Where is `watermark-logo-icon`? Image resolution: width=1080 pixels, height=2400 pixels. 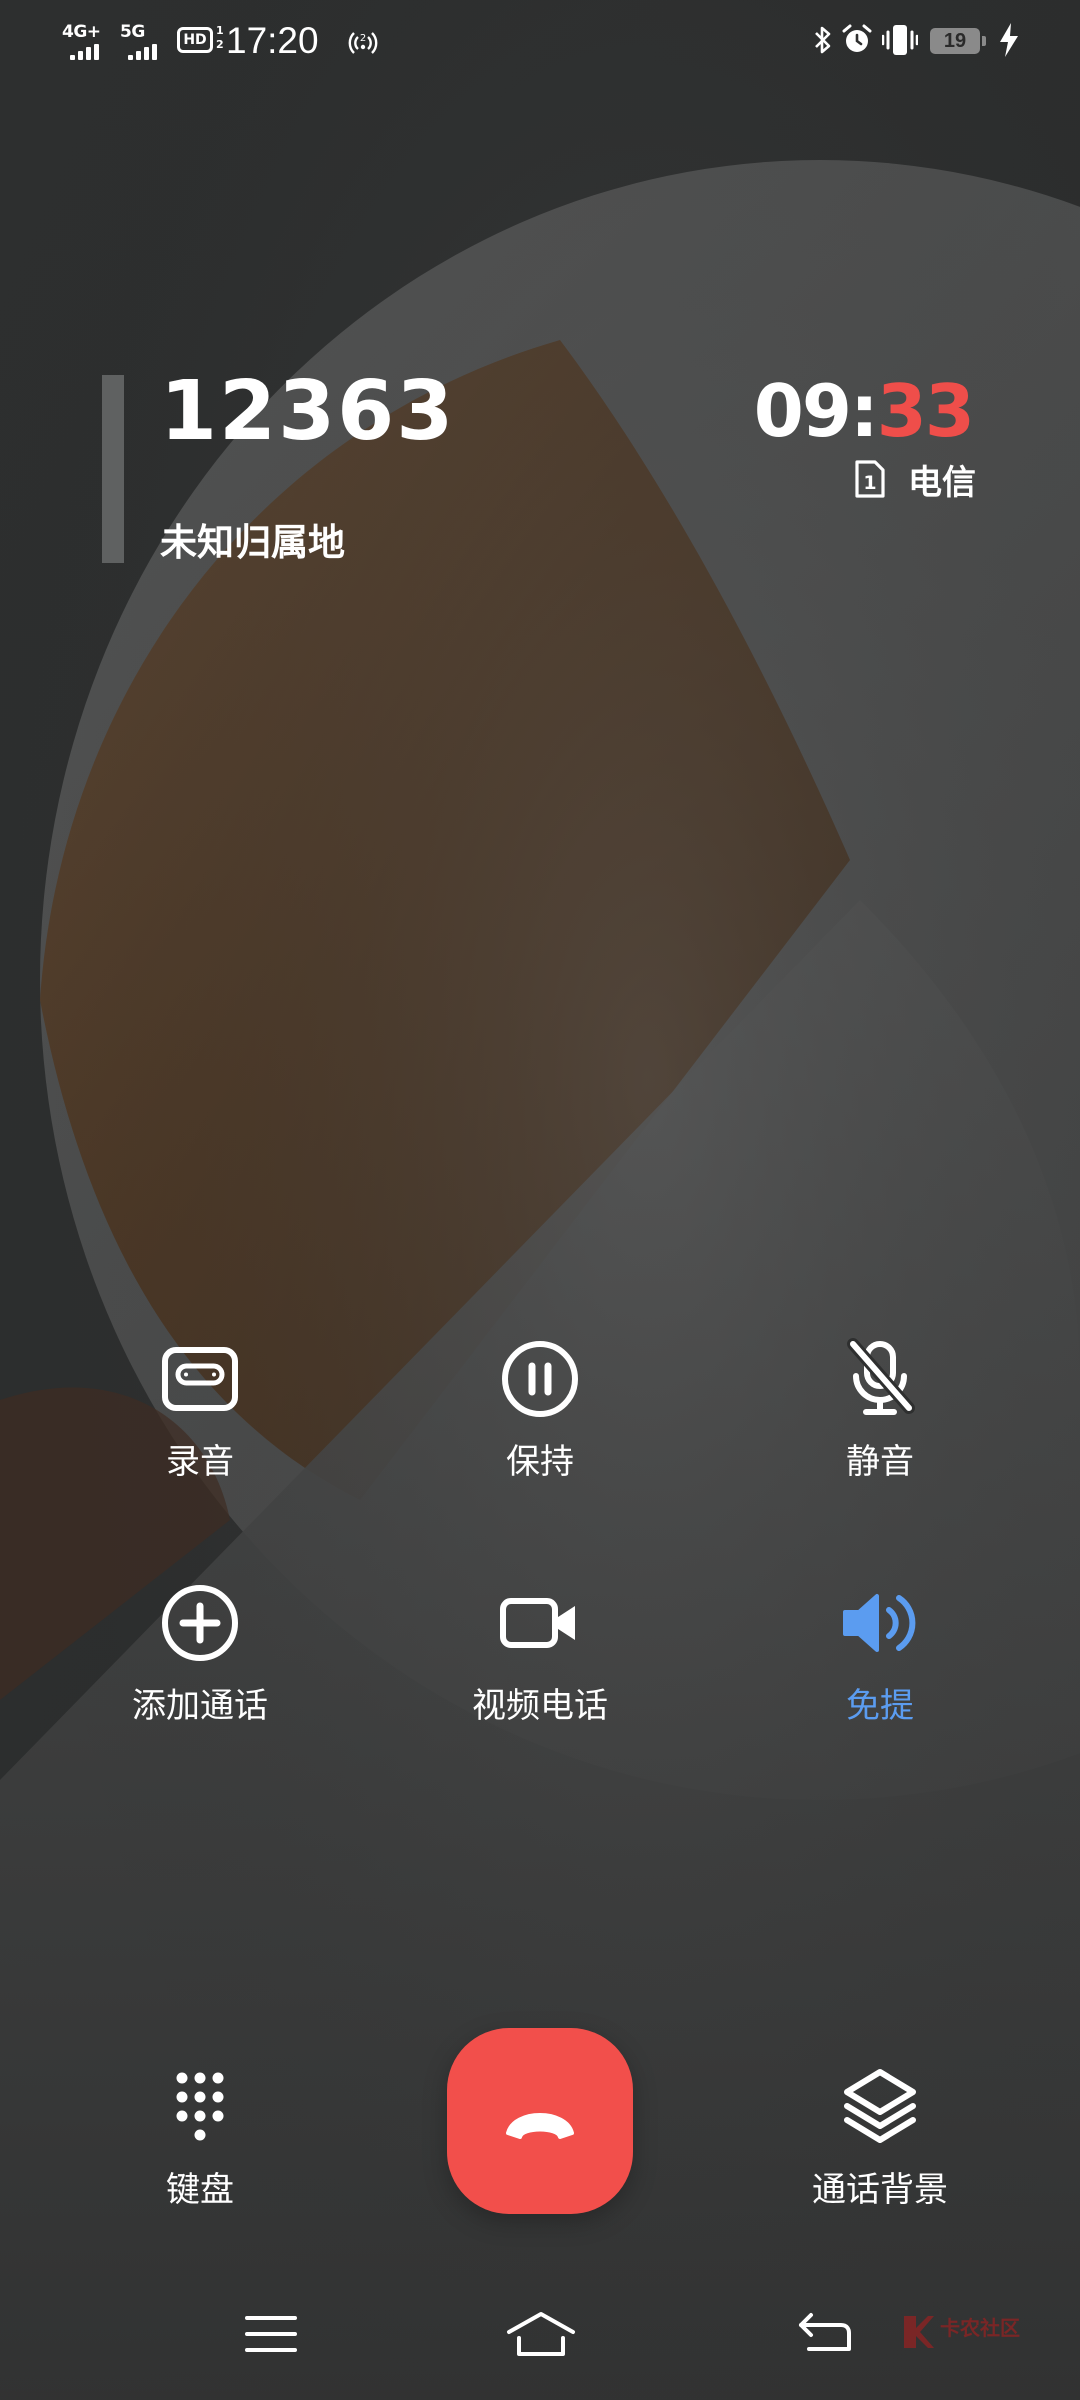 watermark-logo-icon is located at coordinates (919, 2332).